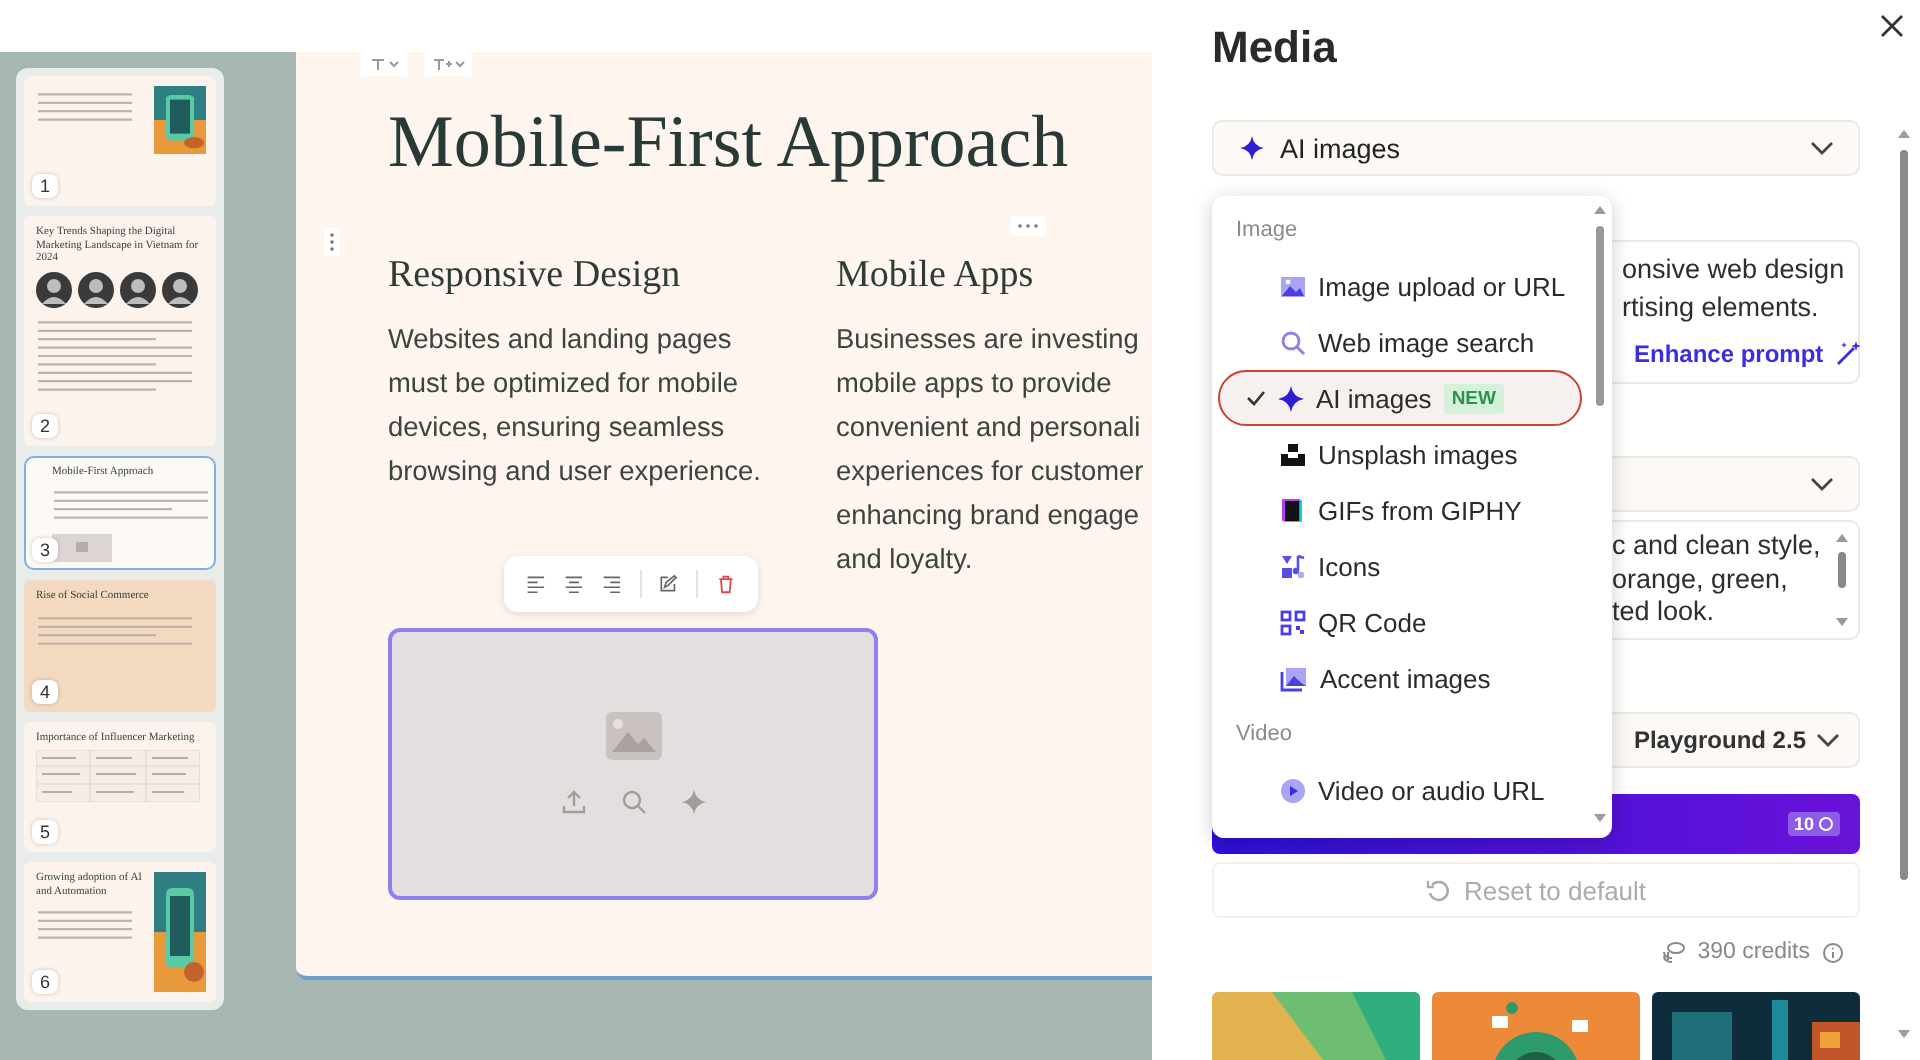 This screenshot has width=1920, height=1060. I want to click on slide-number: 3, so click(45, 550).